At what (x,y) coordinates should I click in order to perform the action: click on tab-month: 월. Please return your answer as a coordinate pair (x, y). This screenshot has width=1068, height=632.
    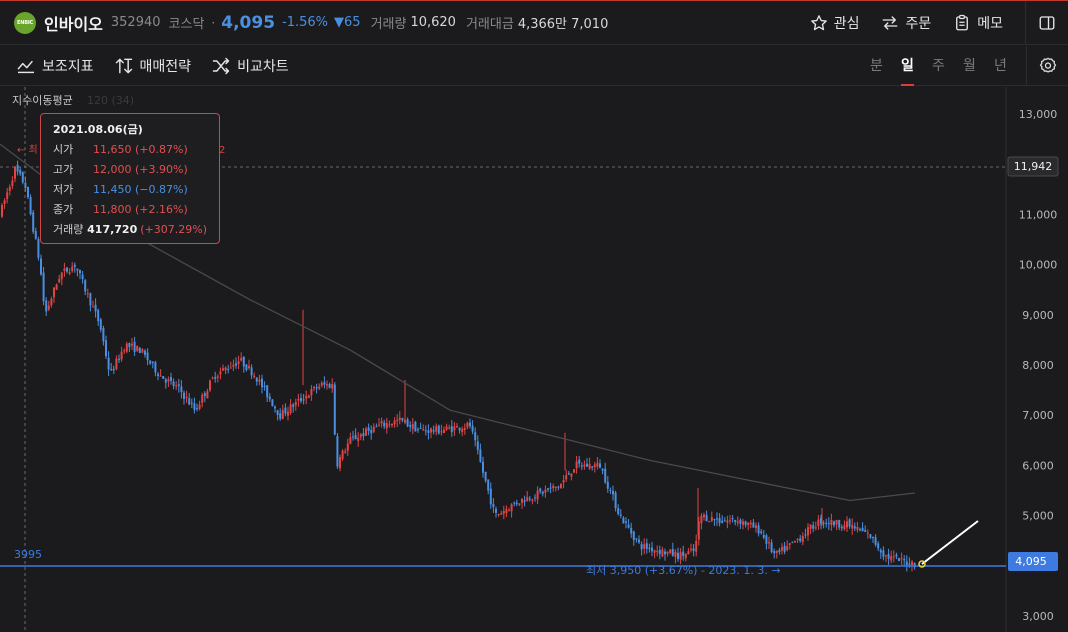
    Looking at the image, I should click on (969, 66).